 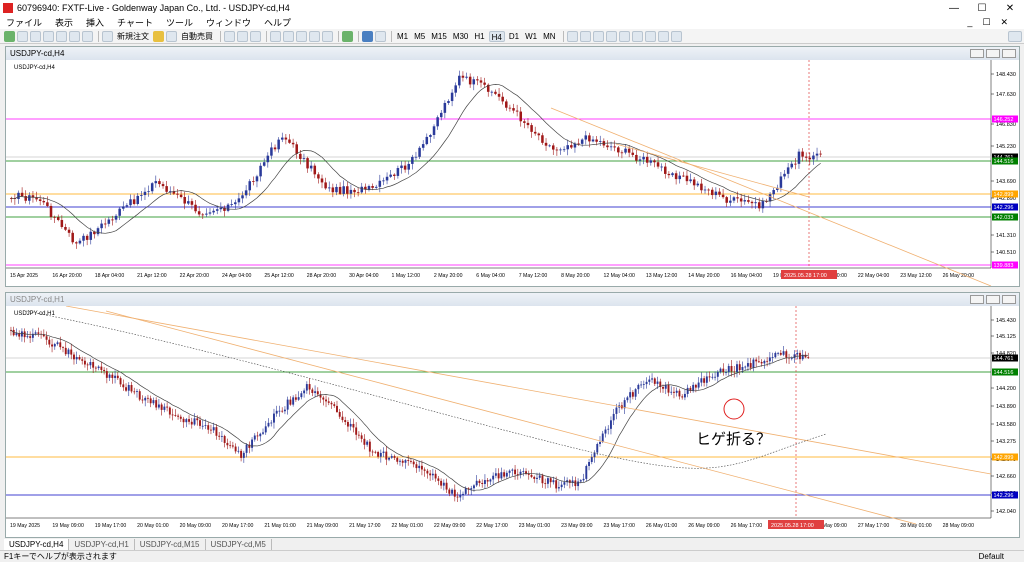 What do you see at coordinates (367, 36) in the screenshot?
I see `periods-icon` at bounding box center [367, 36].